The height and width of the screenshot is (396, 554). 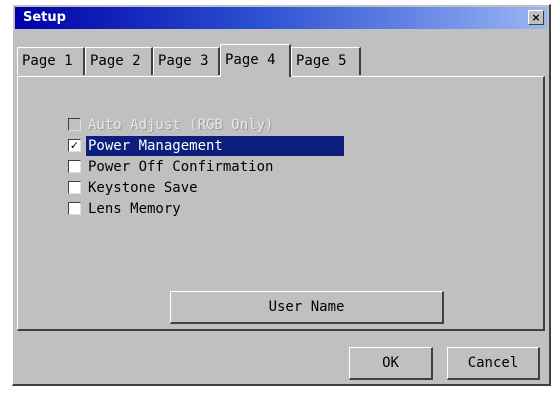 What do you see at coordinates (119, 61) in the screenshot?
I see `tab-page-2: Page 2` at bounding box center [119, 61].